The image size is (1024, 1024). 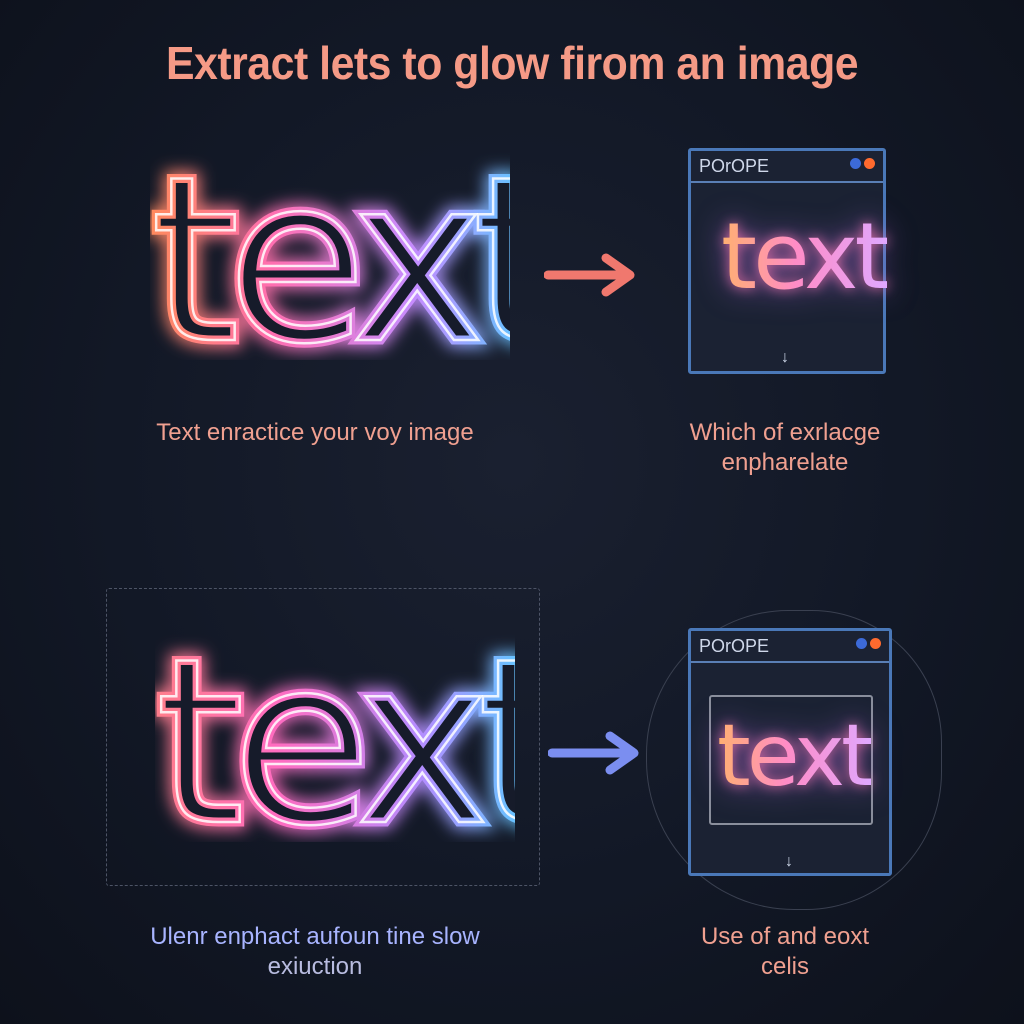 I want to click on glow-text-top-svg: text text text, so click(x=360, y=261).